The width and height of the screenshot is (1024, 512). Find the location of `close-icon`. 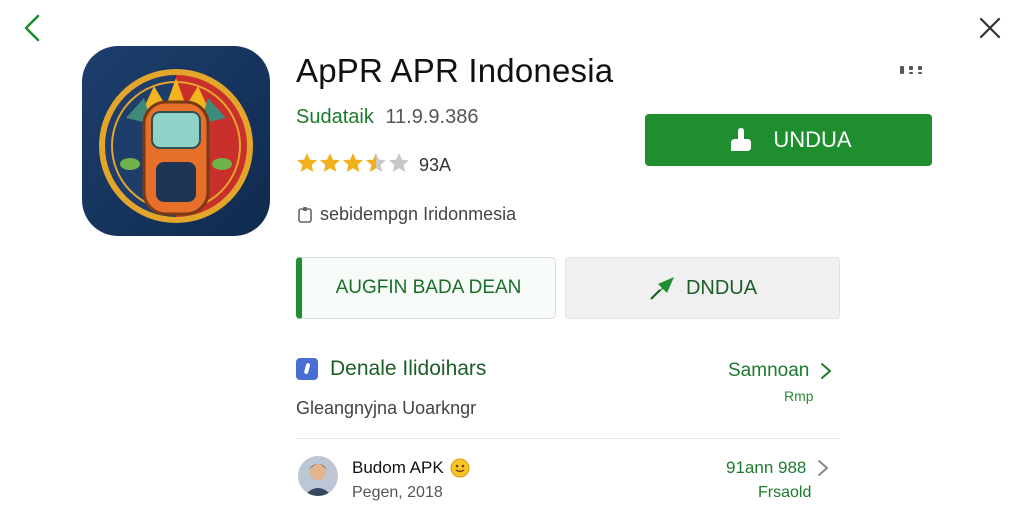

close-icon is located at coordinates (990, 28).